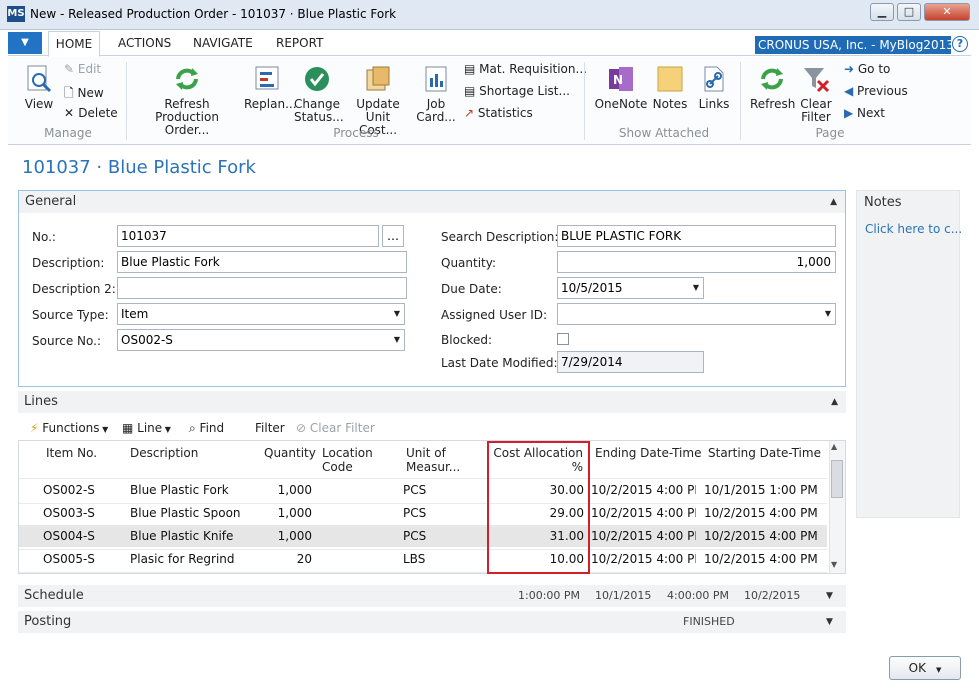 Image resolution: width=979 pixels, height=697 pixels. What do you see at coordinates (261, 340) in the screenshot?
I see `source-no-select: OS002-S ▼` at bounding box center [261, 340].